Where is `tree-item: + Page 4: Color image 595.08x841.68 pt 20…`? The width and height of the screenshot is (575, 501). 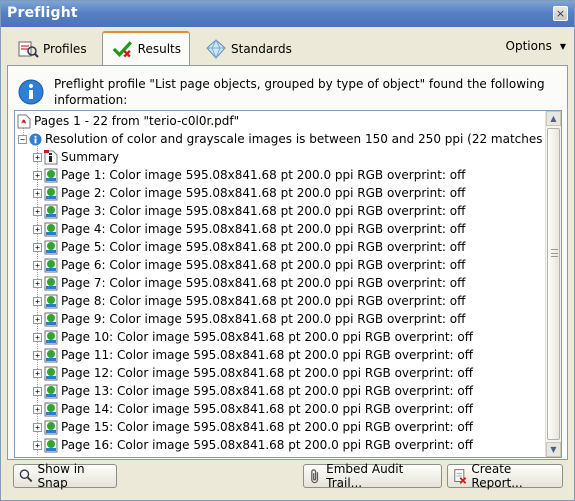
tree-item: + Page 4: Color image 595.08x841.68 pt 20… is located at coordinates (249, 229).